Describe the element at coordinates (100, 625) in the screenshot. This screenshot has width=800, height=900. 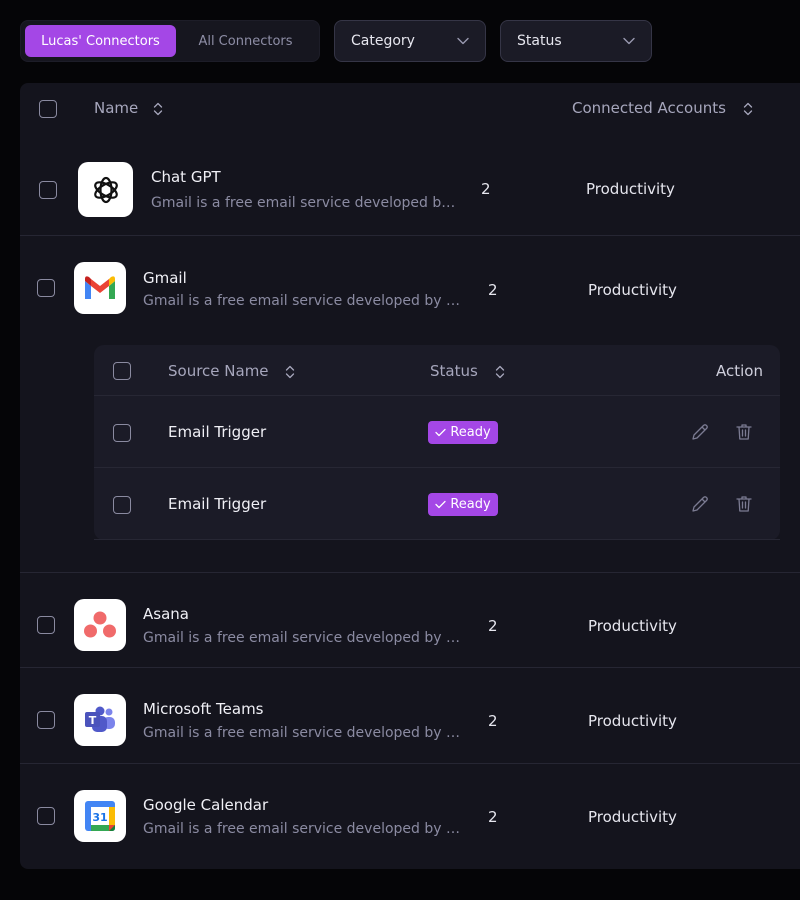
I see `asana-logo-icon` at that location.